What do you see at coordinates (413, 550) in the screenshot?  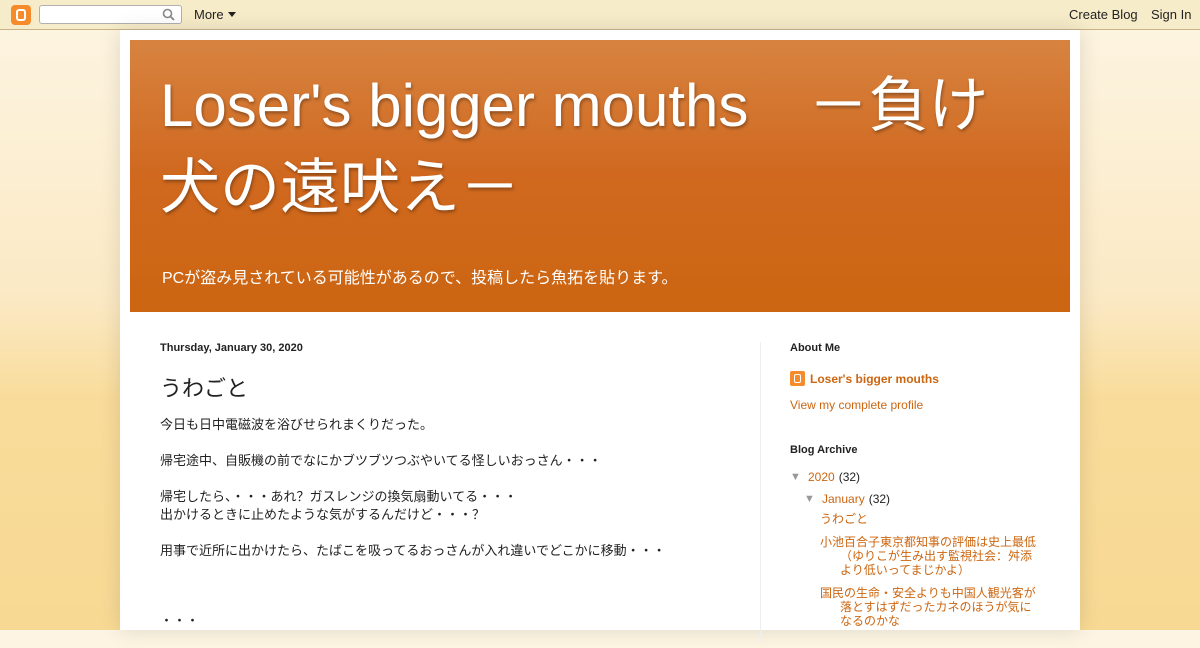 I see `post-paragraph: 用事で近所に出かけたら、たばこを吸ってるおっさんが入れ違いでどこかに移動・・・` at bounding box center [413, 550].